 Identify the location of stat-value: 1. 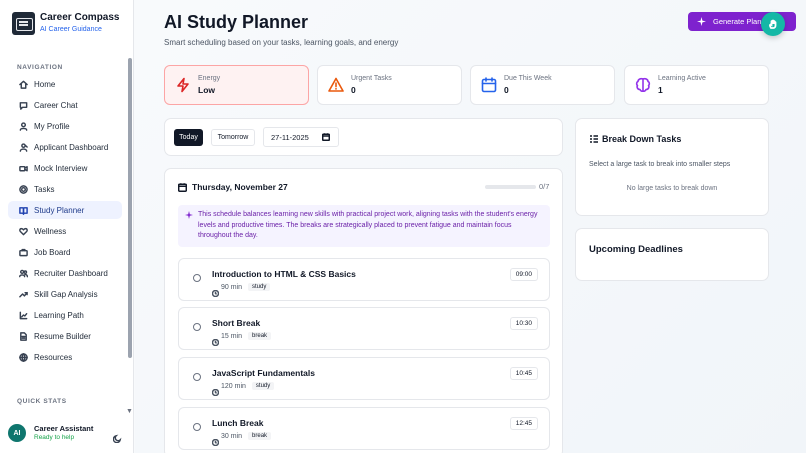
(660, 90).